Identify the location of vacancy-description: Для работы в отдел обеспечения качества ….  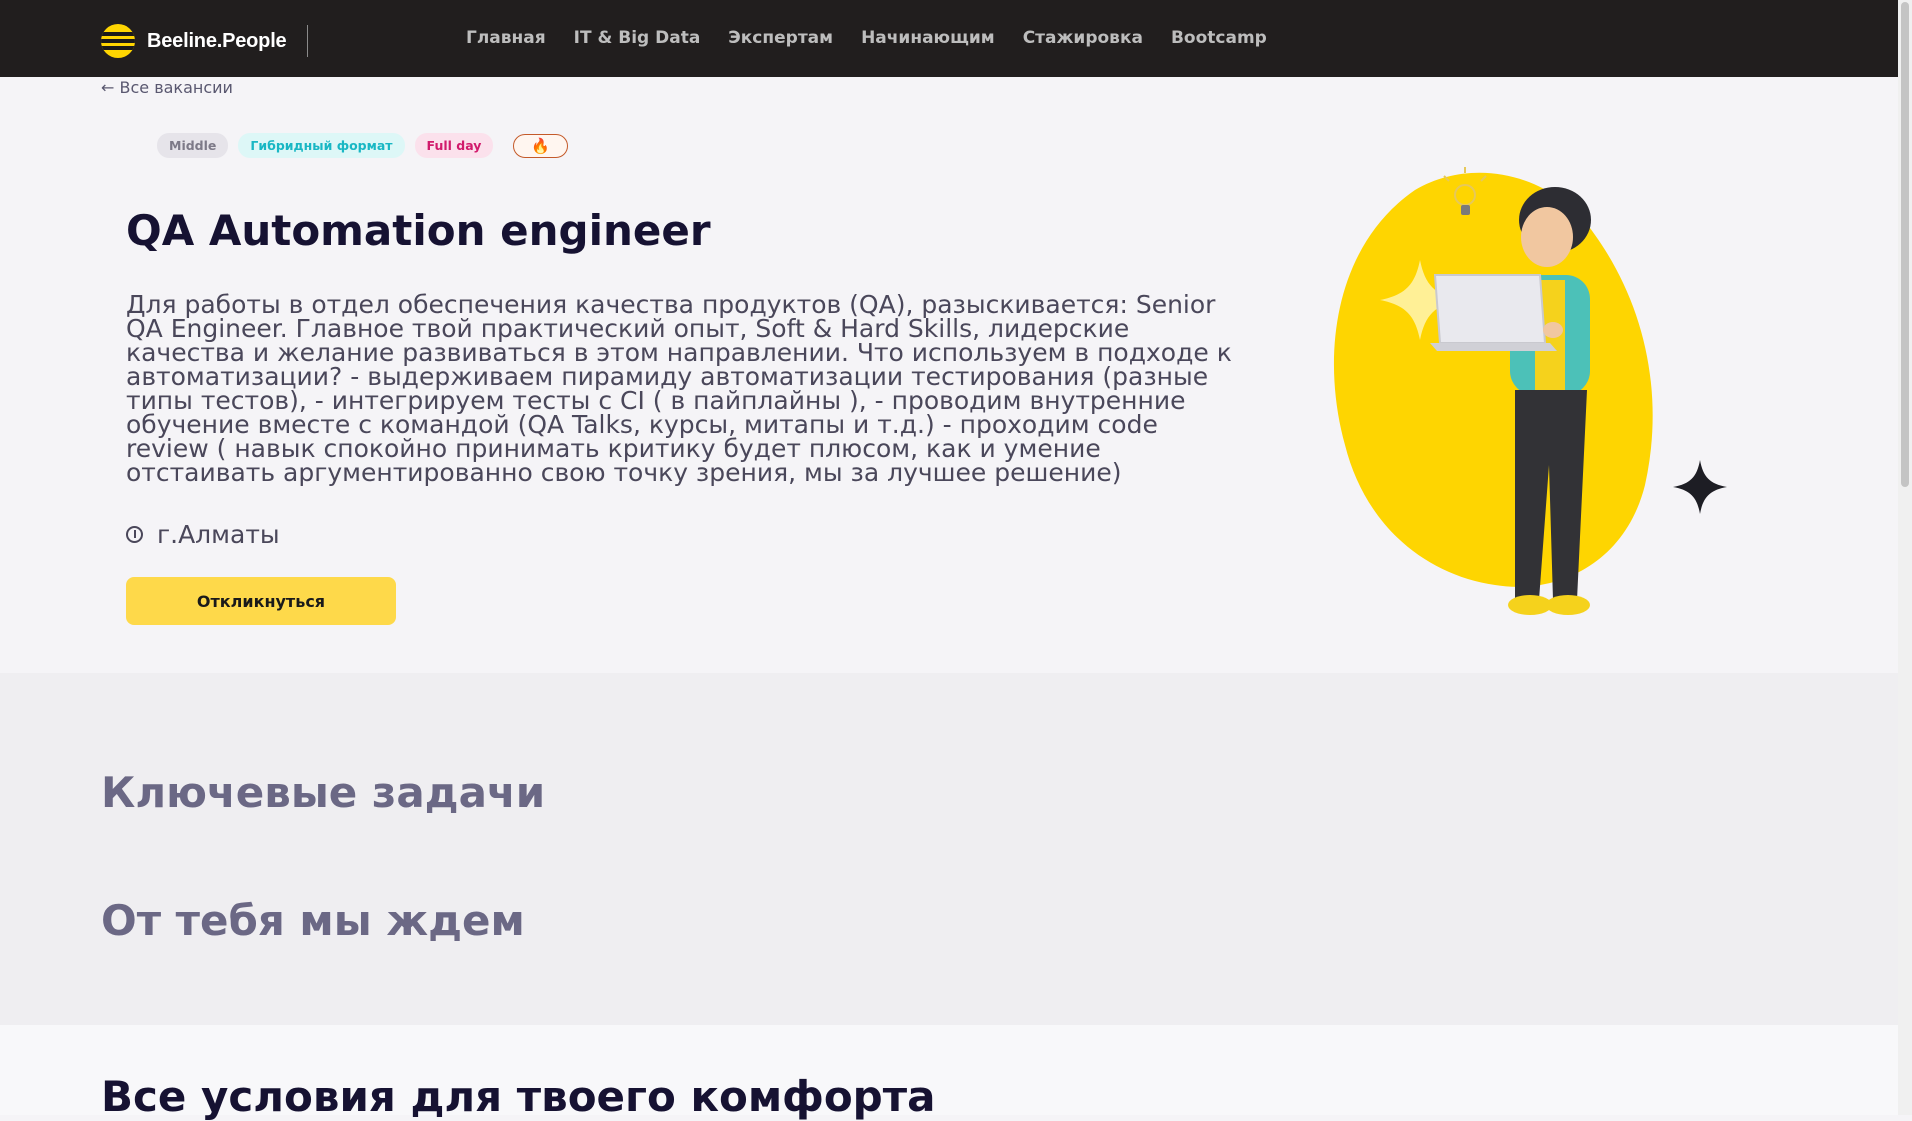
(679, 388).